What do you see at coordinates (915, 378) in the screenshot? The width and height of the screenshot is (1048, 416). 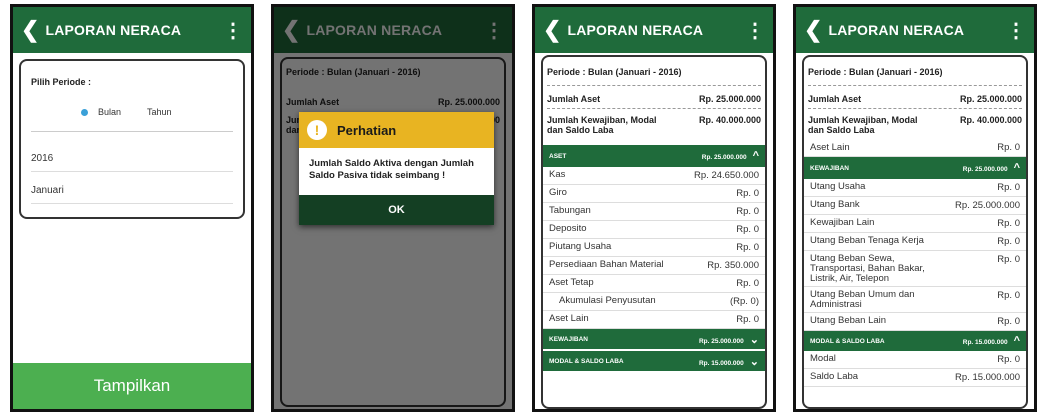 I see `list-item: Saldo Laba Rp. 15.000.000` at bounding box center [915, 378].